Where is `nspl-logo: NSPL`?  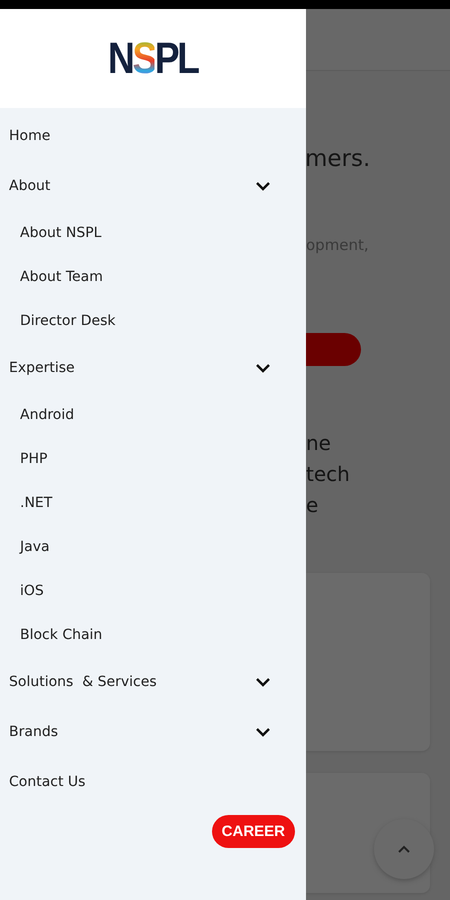 nspl-logo: NSPL is located at coordinates (153, 58).